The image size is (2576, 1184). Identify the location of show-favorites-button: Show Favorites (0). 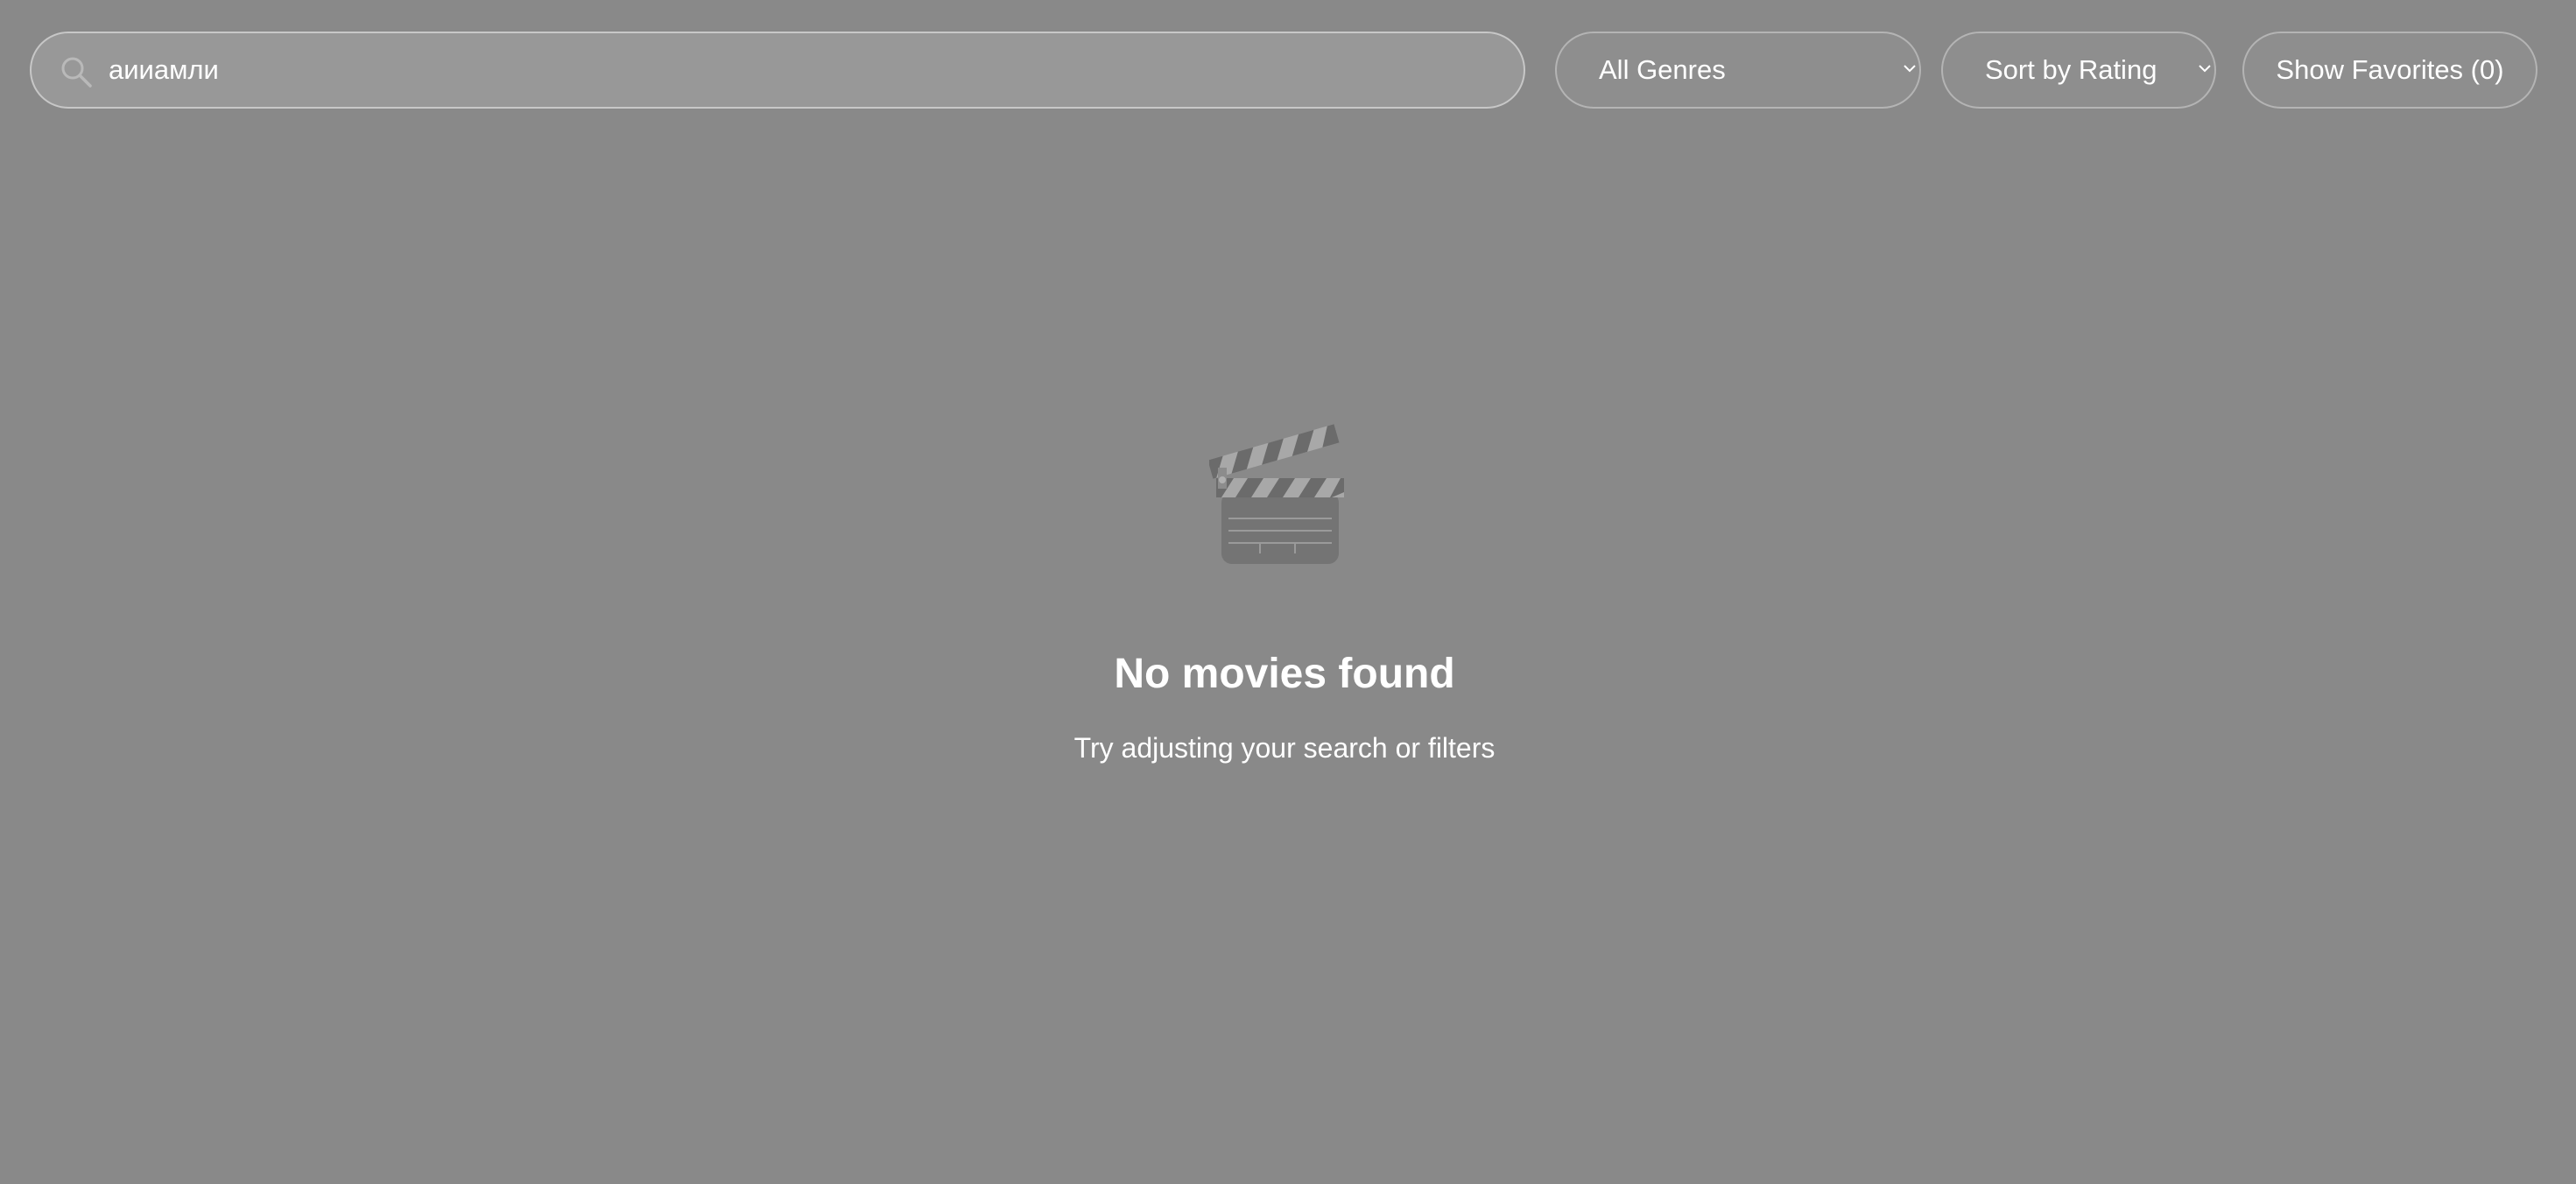
(2389, 70).